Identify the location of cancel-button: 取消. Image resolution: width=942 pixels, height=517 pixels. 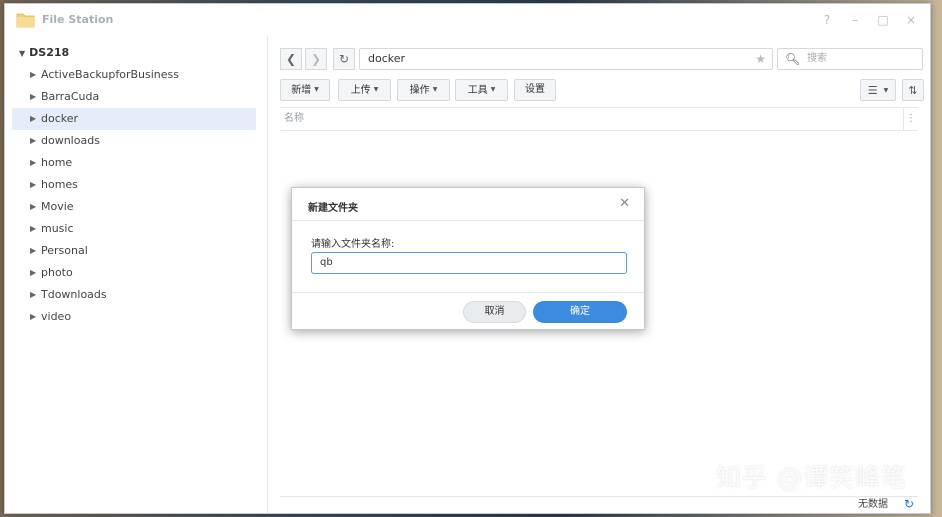
(494, 312).